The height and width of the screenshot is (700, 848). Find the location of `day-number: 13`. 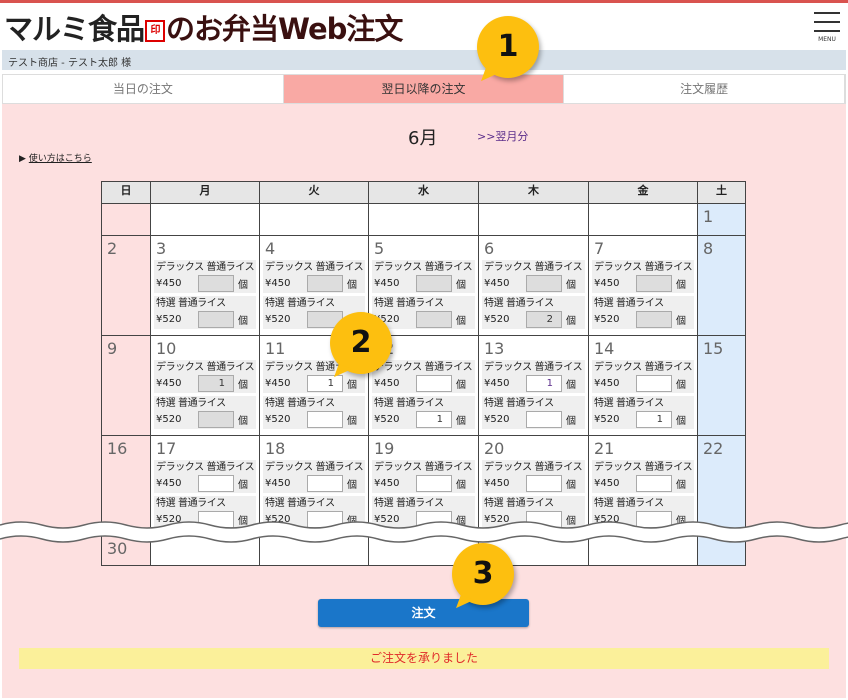

day-number: 13 is located at coordinates (494, 348).